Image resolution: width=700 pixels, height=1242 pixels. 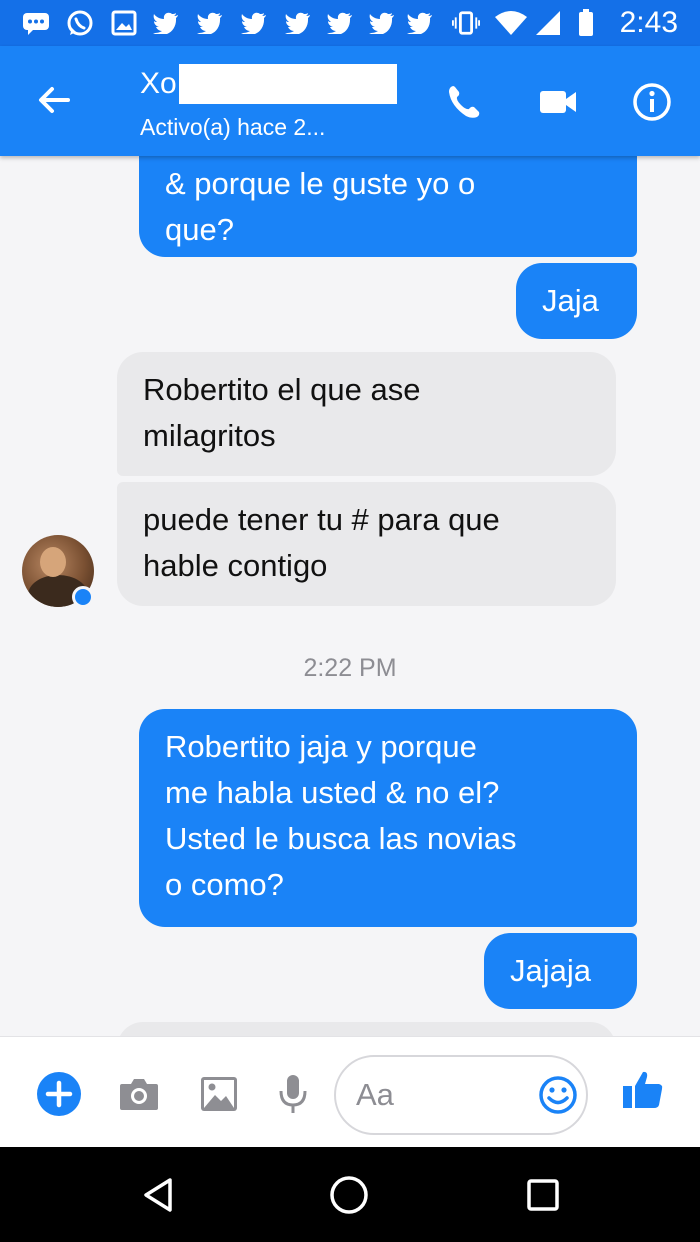 What do you see at coordinates (466, 23) in the screenshot?
I see `vibrate-icon` at bounding box center [466, 23].